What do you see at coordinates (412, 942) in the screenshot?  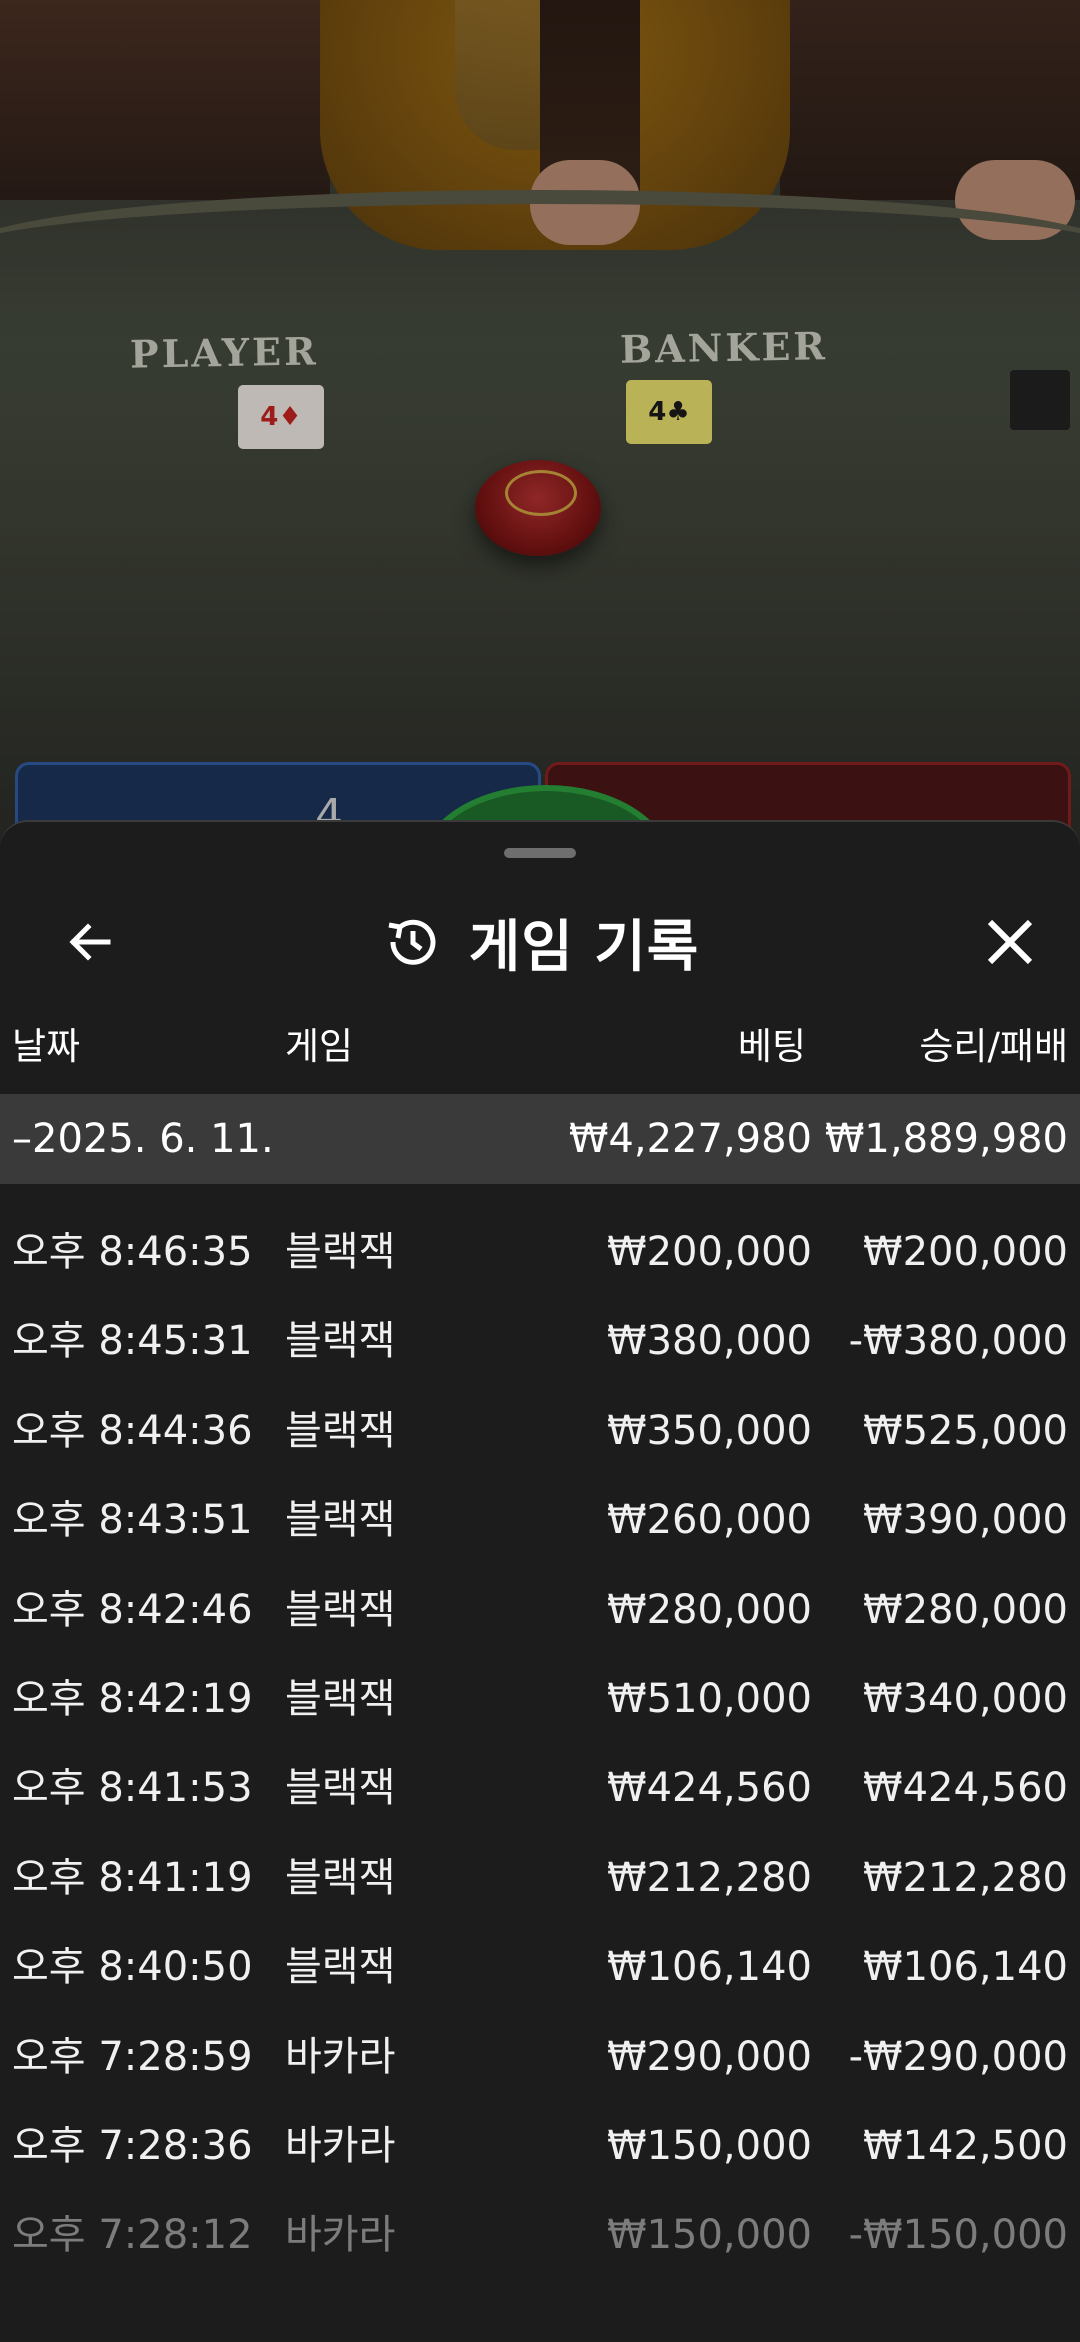 I see `history-icon` at bounding box center [412, 942].